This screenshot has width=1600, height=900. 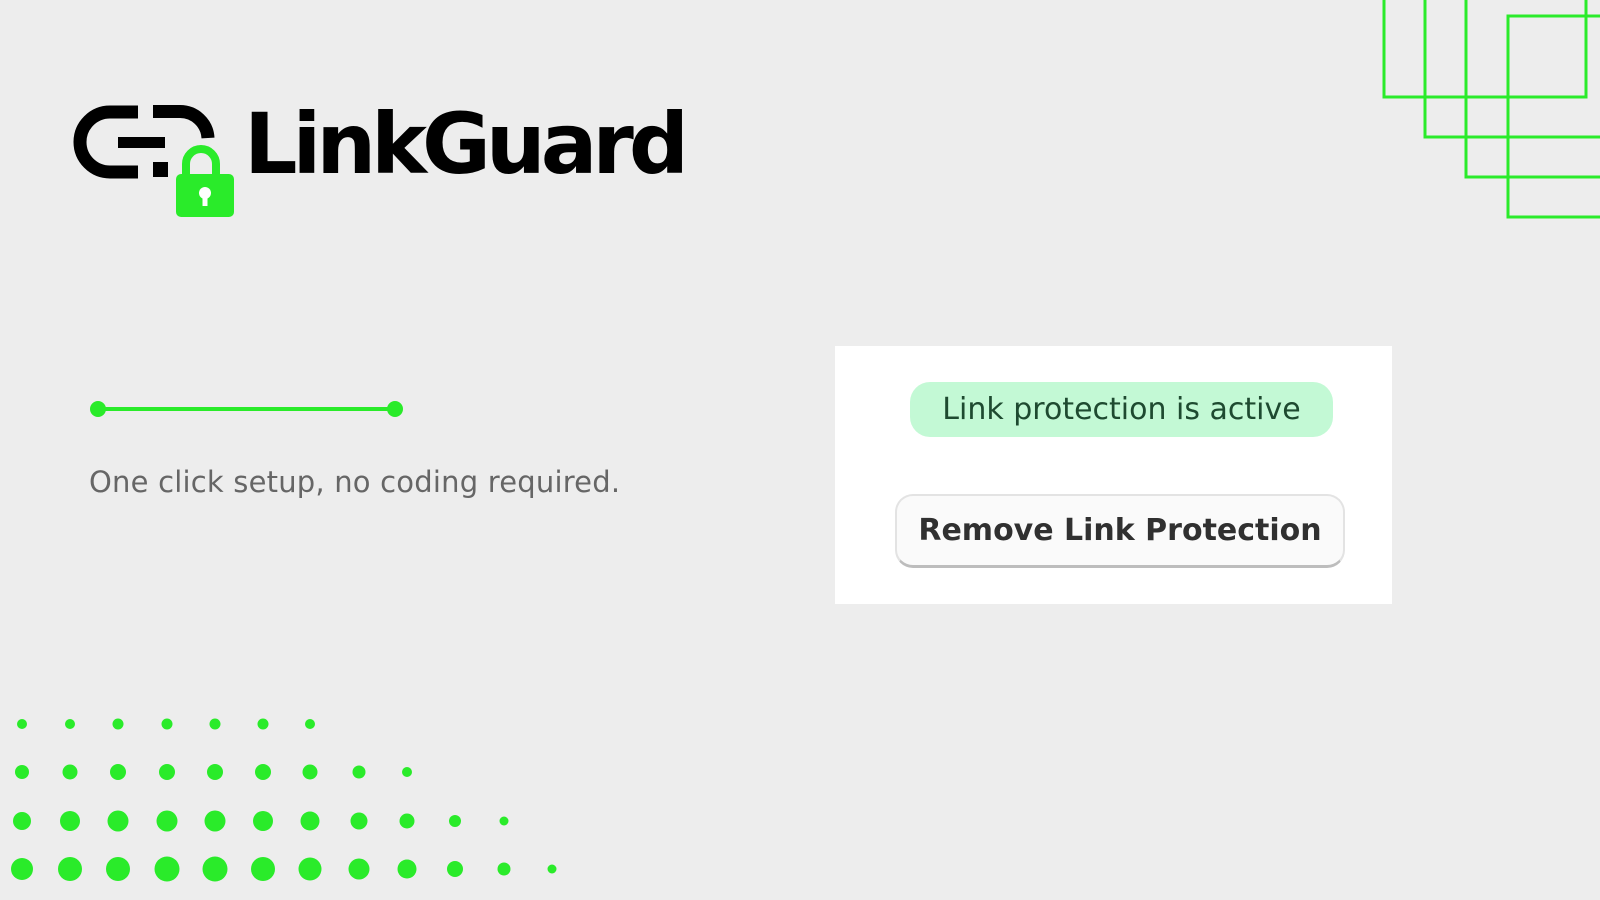 What do you see at coordinates (205, 181) in the screenshot?
I see `lock-icon` at bounding box center [205, 181].